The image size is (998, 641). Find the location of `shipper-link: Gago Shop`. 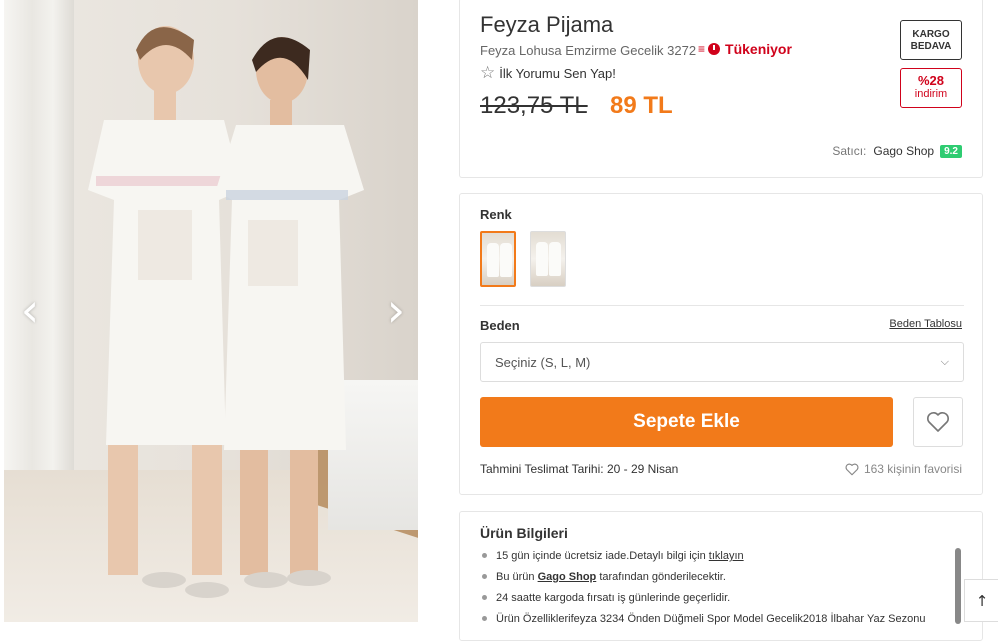

shipper-link: Gago Shop is located at coordinates (567, 577).